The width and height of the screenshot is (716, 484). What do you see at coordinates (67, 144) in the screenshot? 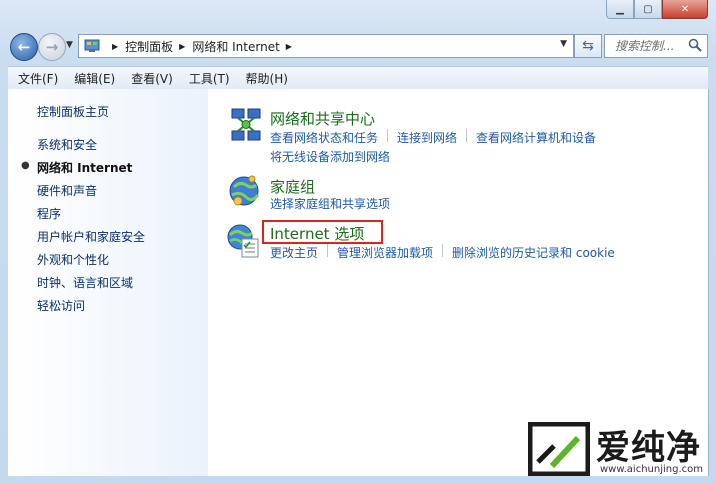
I see `sidebar-item-system-security: 系统和安全` at bounding box center [67, 144].